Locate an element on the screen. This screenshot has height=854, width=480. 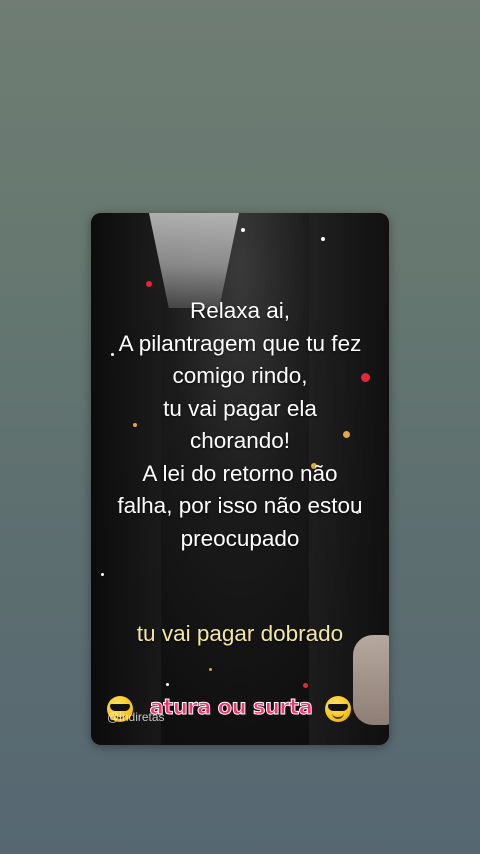
signature-row: @indiretas atura ou surta is located at coordinates (240, 710).